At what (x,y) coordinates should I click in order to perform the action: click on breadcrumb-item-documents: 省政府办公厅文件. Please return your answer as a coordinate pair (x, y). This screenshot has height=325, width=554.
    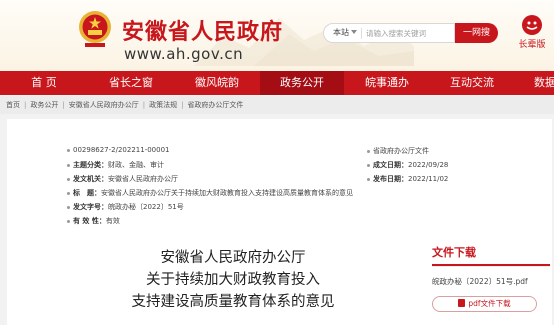
    Looking at the image, I should click on (215, 105).